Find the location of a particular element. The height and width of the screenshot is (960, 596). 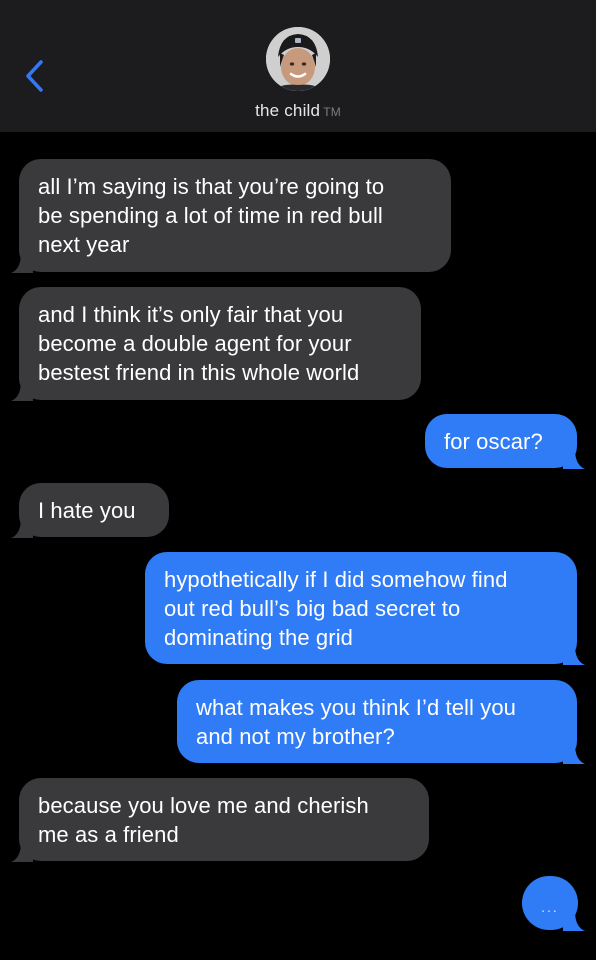

message-line: me as a friend is located at coordinates (108, 834).